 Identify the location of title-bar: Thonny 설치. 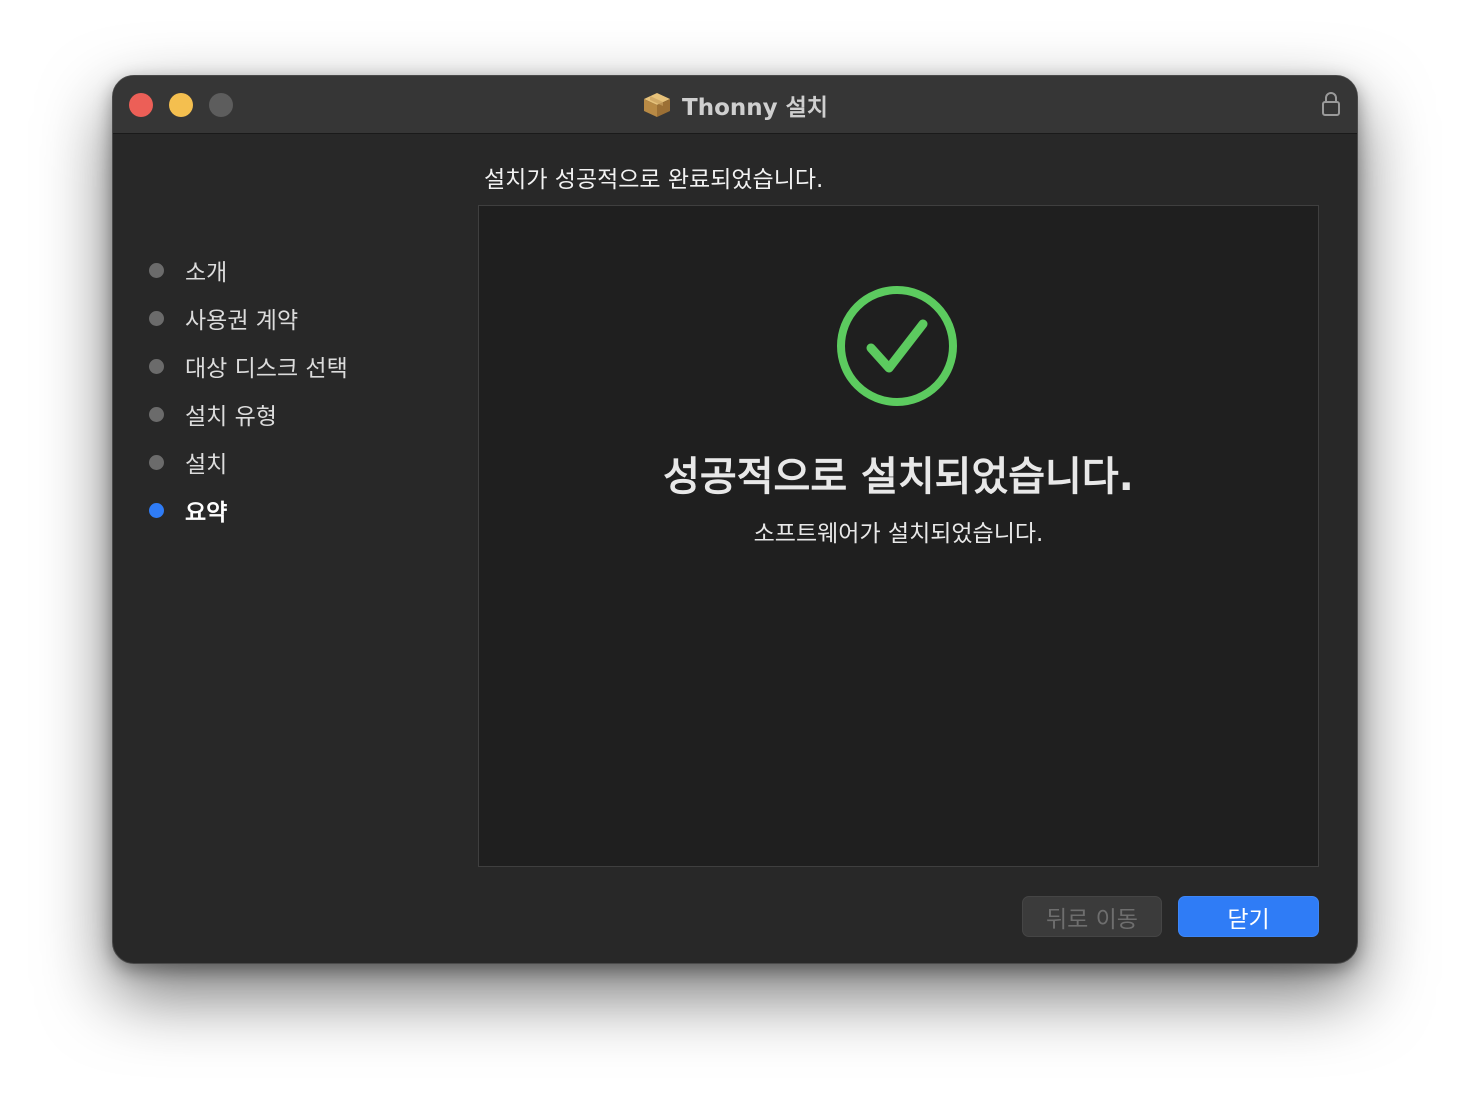
(735, 105).